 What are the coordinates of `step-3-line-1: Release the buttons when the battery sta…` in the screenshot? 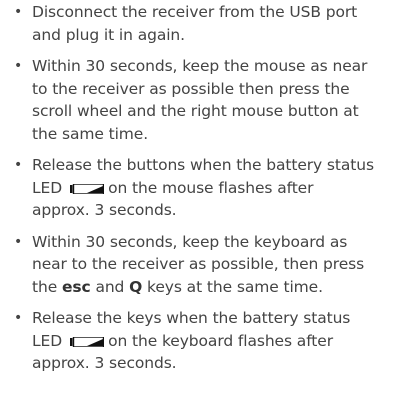 It's located at (203, 165).